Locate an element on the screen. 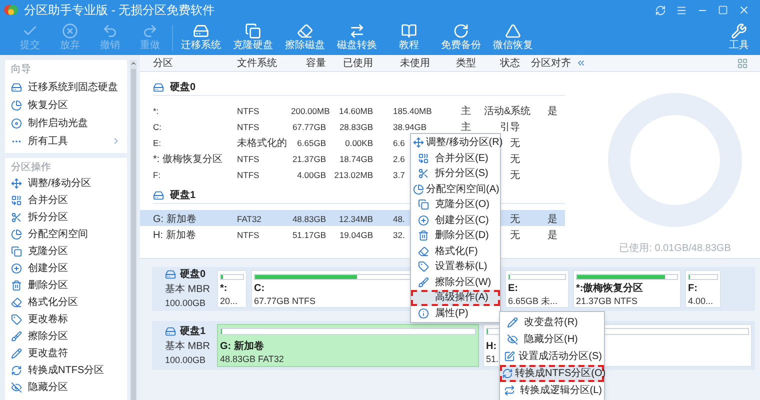 Image resolution: width=760 pixels, height=400 pixels. sidebar-item: 分配空闲空间 is located at coordinates (66, 234).